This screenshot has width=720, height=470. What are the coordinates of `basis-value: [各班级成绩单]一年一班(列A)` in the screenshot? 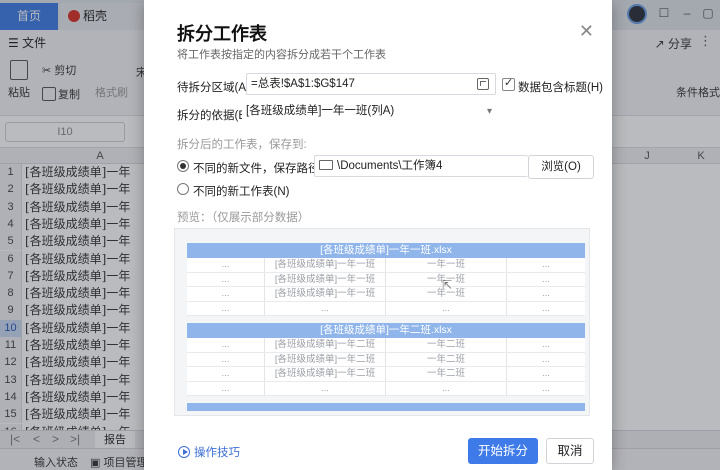 It's located at (320, 111).